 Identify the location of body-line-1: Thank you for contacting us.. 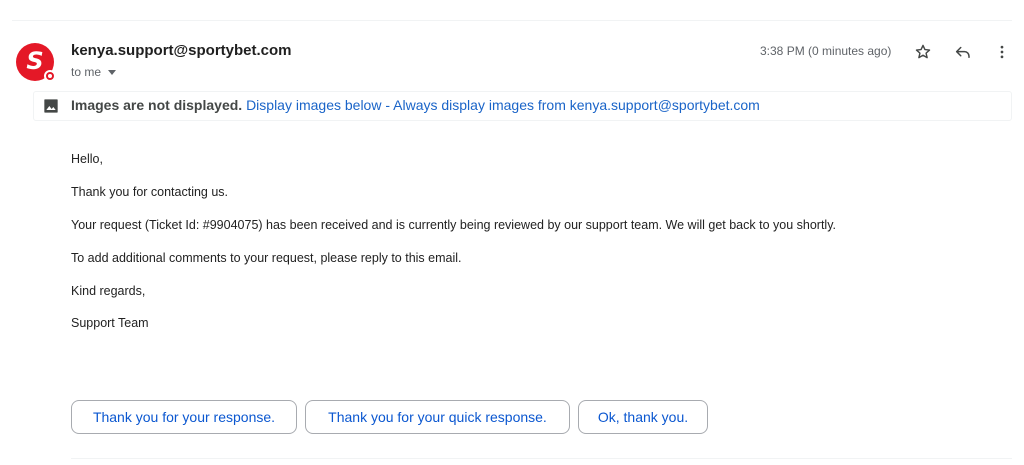
(150, 192).